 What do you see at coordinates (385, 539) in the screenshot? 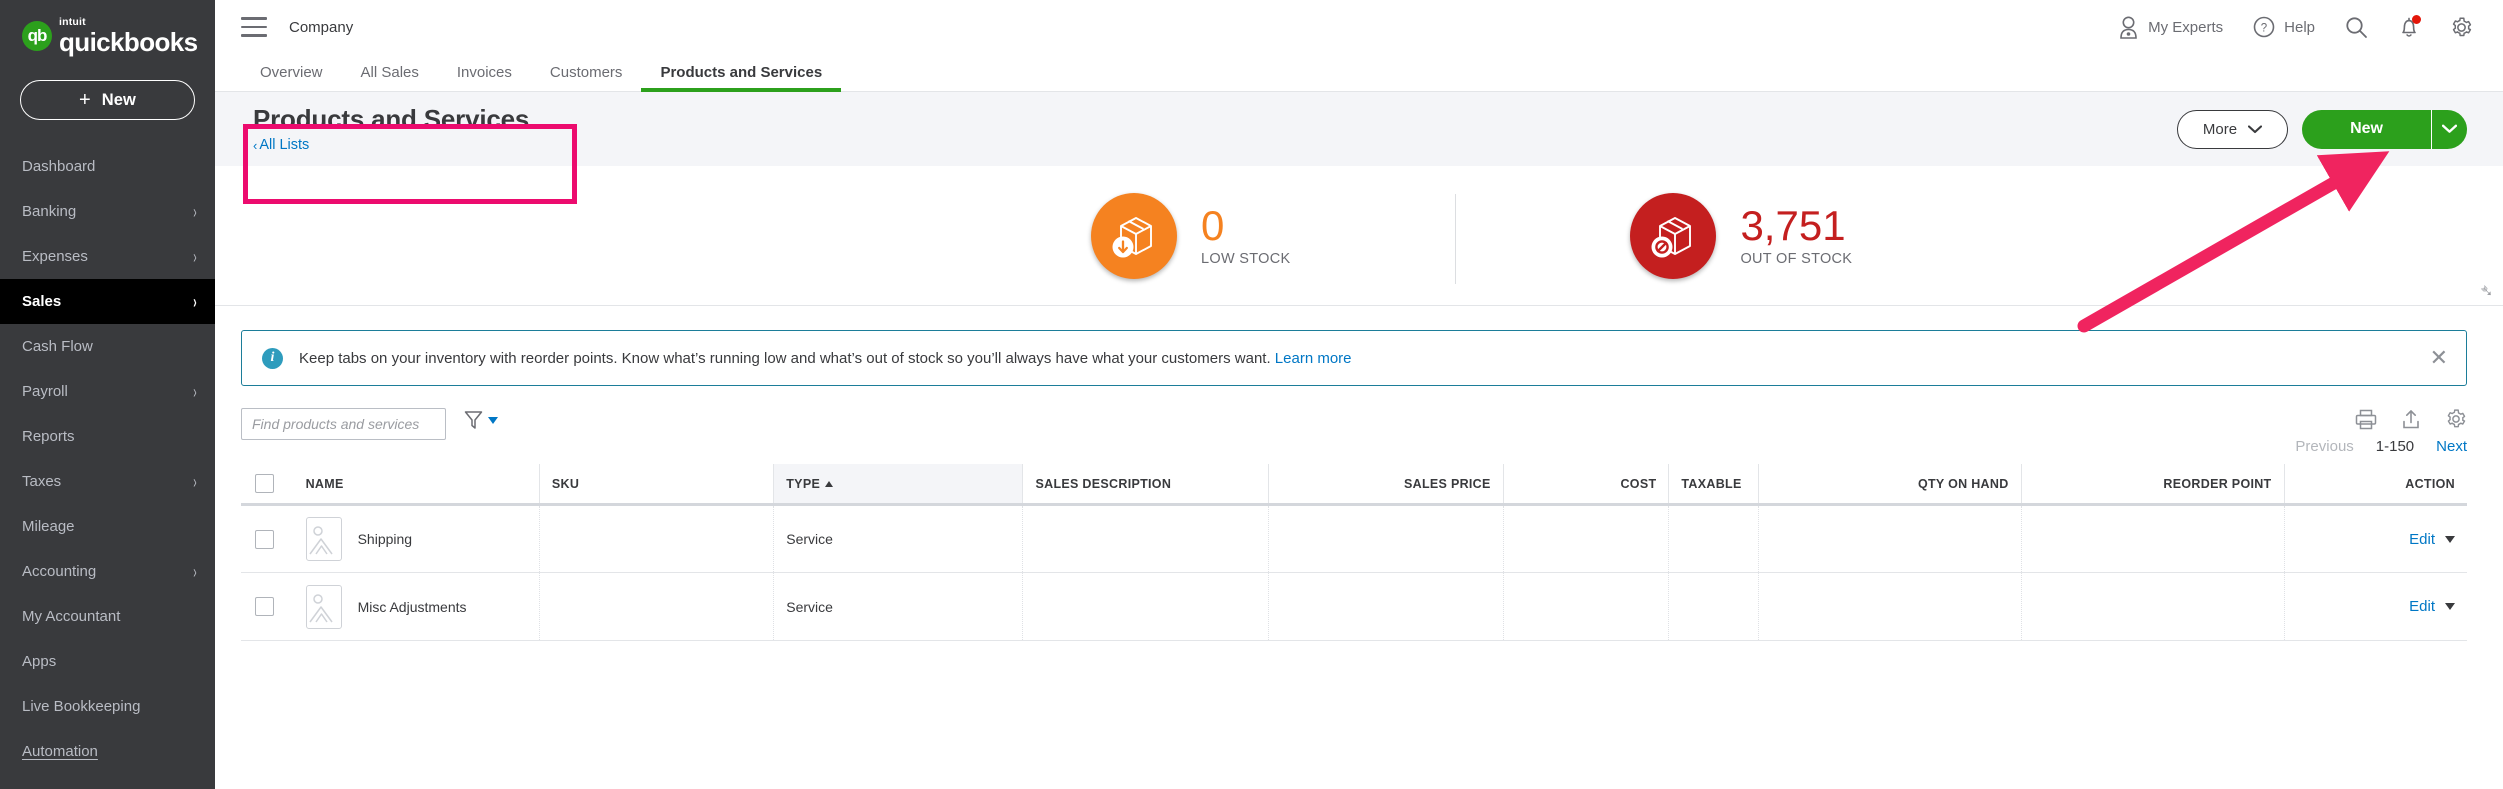
I see `product-name: Shipping` at bounding box center [385, 539].